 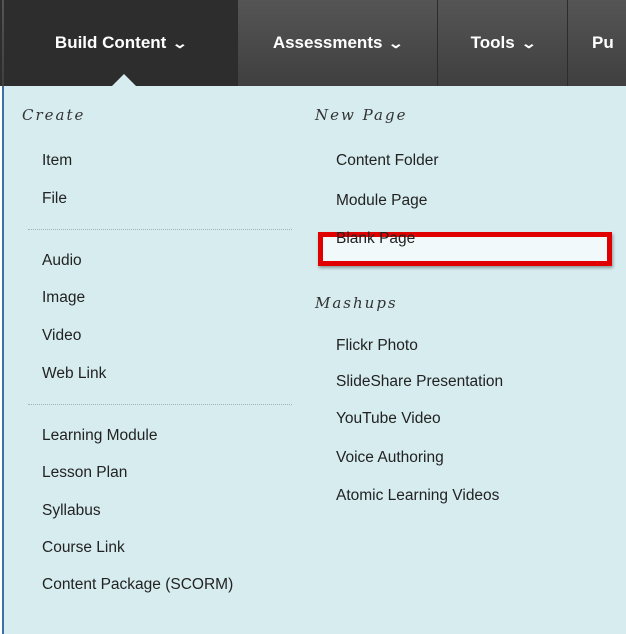 I want to click on menu-item-file: File, so click(x=54, y=199).